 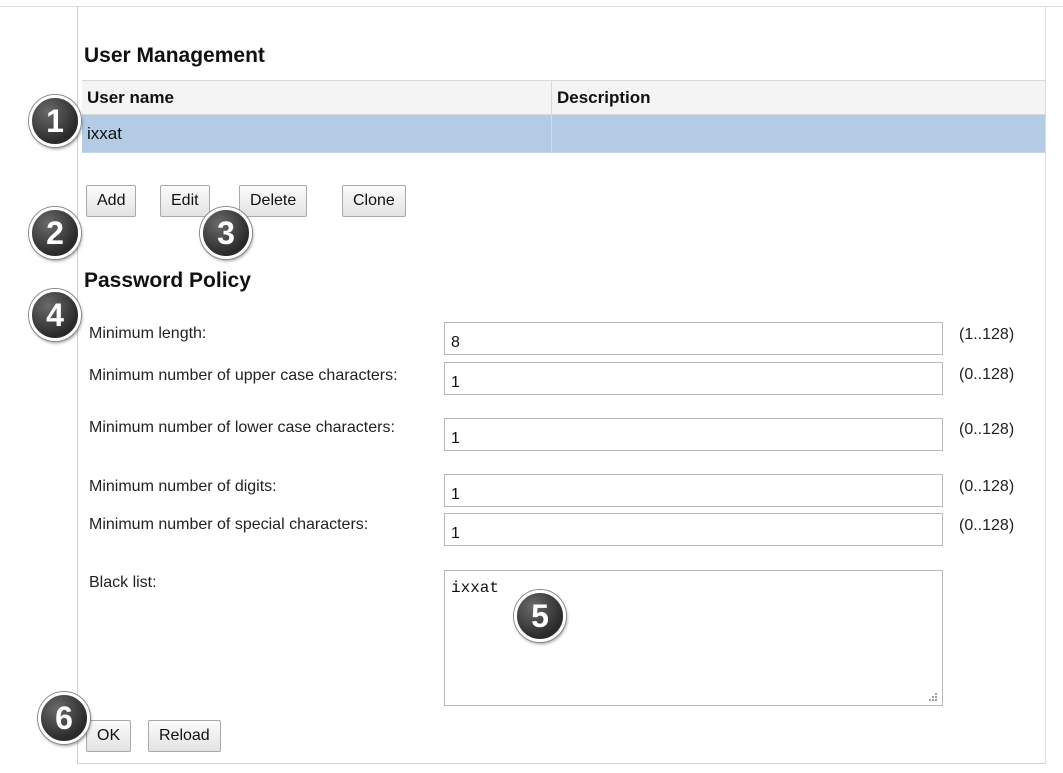 I want to click on callout-3: 3, so click(x=226, y=233).